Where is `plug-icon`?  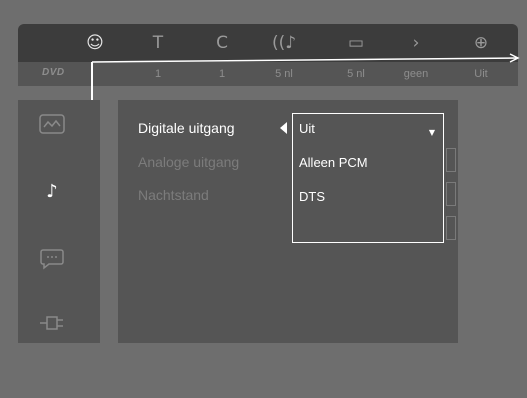
plug-icon is located at coordinates (52, 326).